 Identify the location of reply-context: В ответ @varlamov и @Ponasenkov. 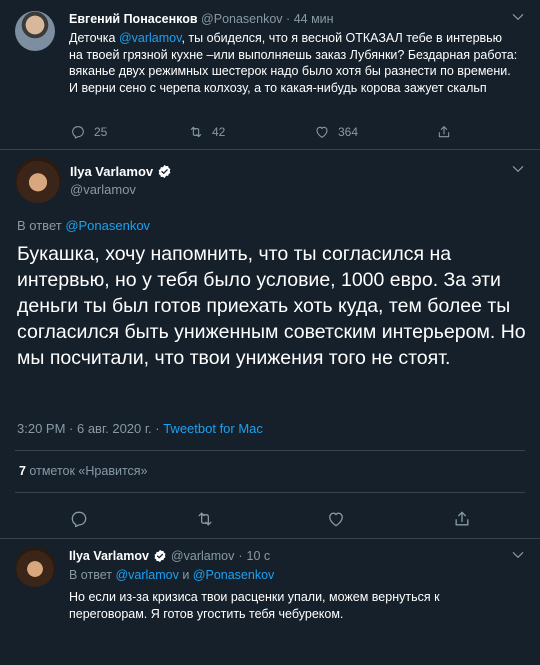
(171, 575).